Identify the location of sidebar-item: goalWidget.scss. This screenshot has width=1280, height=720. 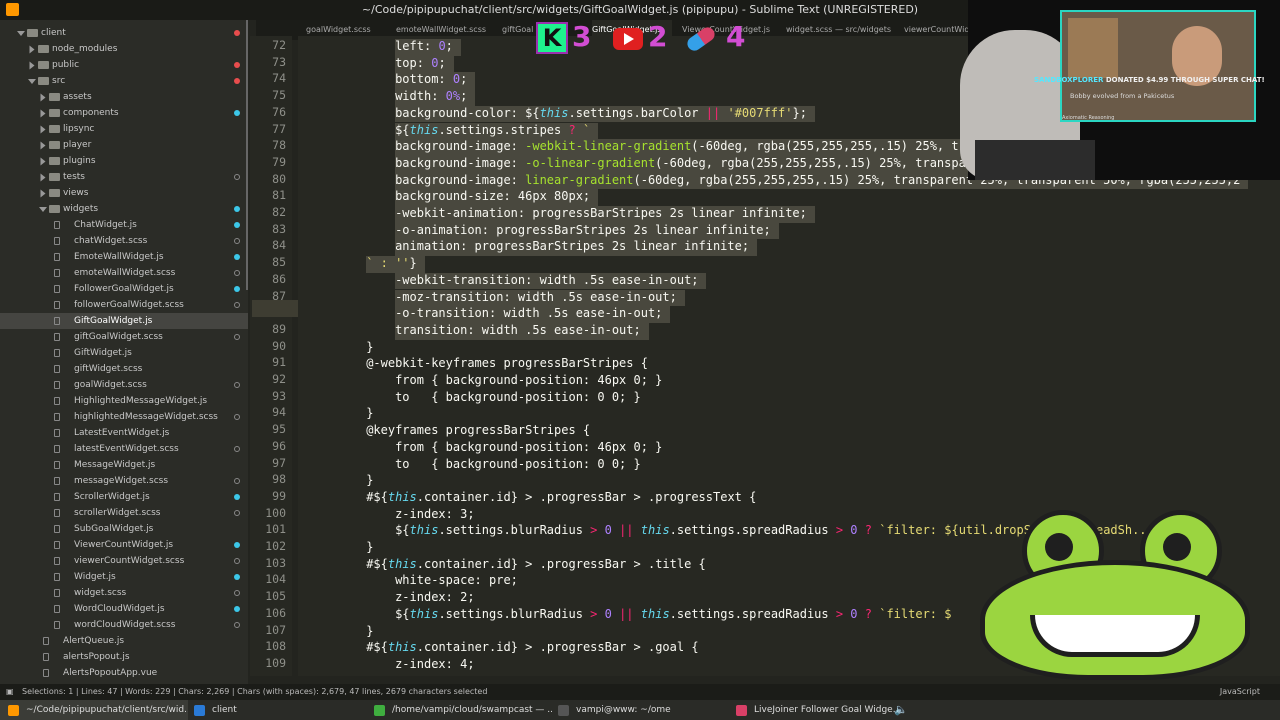
(124, 385).